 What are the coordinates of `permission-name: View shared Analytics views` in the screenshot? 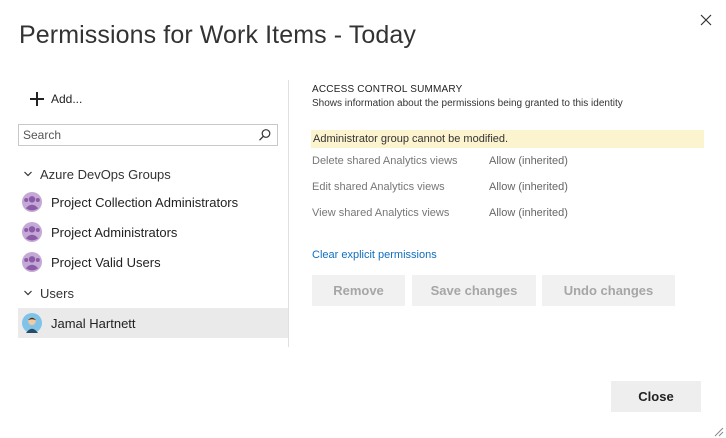 It's located at (381, 213).